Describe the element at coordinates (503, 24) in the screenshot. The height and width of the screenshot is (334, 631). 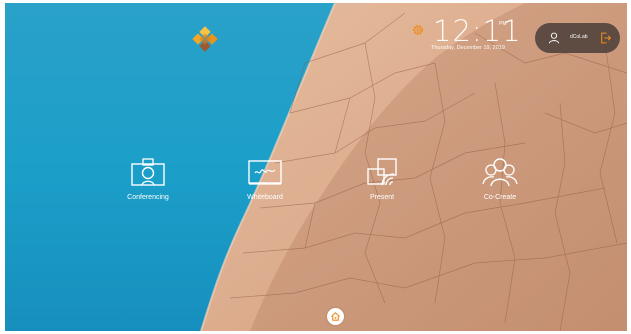
I see `clock-ampm: PM` at that location.